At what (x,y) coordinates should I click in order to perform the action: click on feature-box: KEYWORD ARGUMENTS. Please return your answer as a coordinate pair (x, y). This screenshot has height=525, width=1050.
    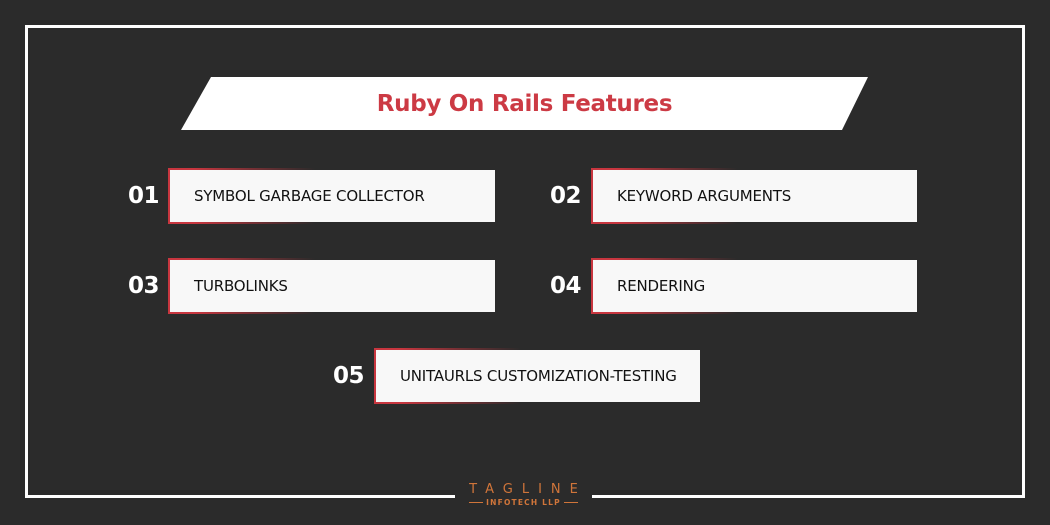
    Looking at the image, I should click on (754, 196).